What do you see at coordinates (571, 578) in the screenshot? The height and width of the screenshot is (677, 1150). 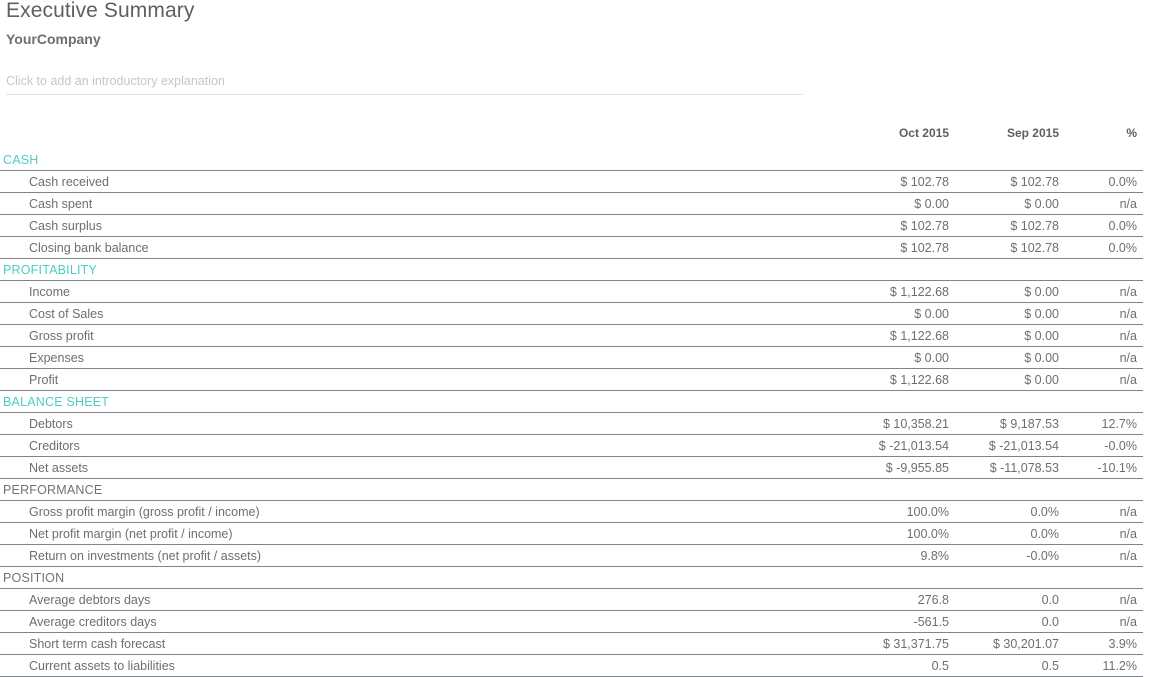 I see `section-header-row: POSITION` at bounding box center [571, 578].